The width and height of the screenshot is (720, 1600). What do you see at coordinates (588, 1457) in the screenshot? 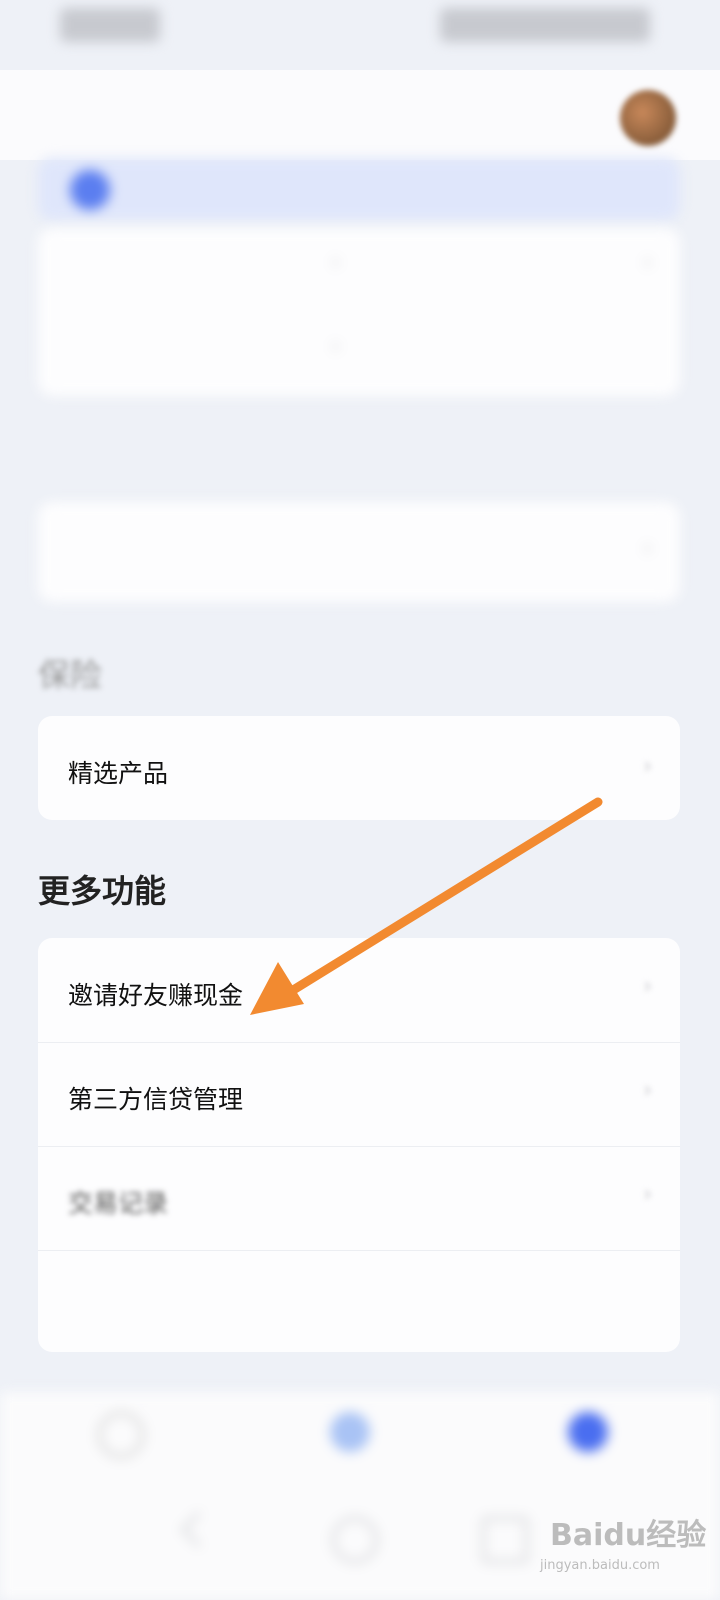
I see `tab-profile` at bounding box center [588, 1457].